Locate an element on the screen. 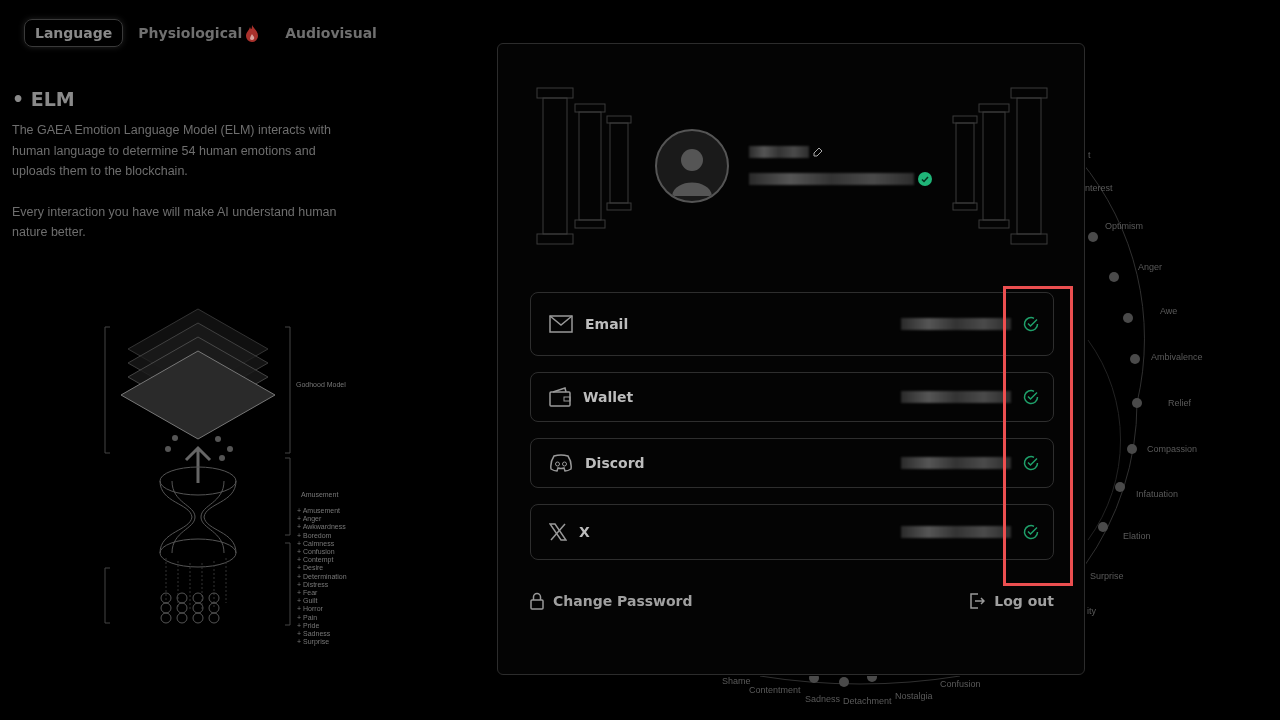 The image size is (1280, 720). emotion-label: nterest is located at coordinates (1099, 188).